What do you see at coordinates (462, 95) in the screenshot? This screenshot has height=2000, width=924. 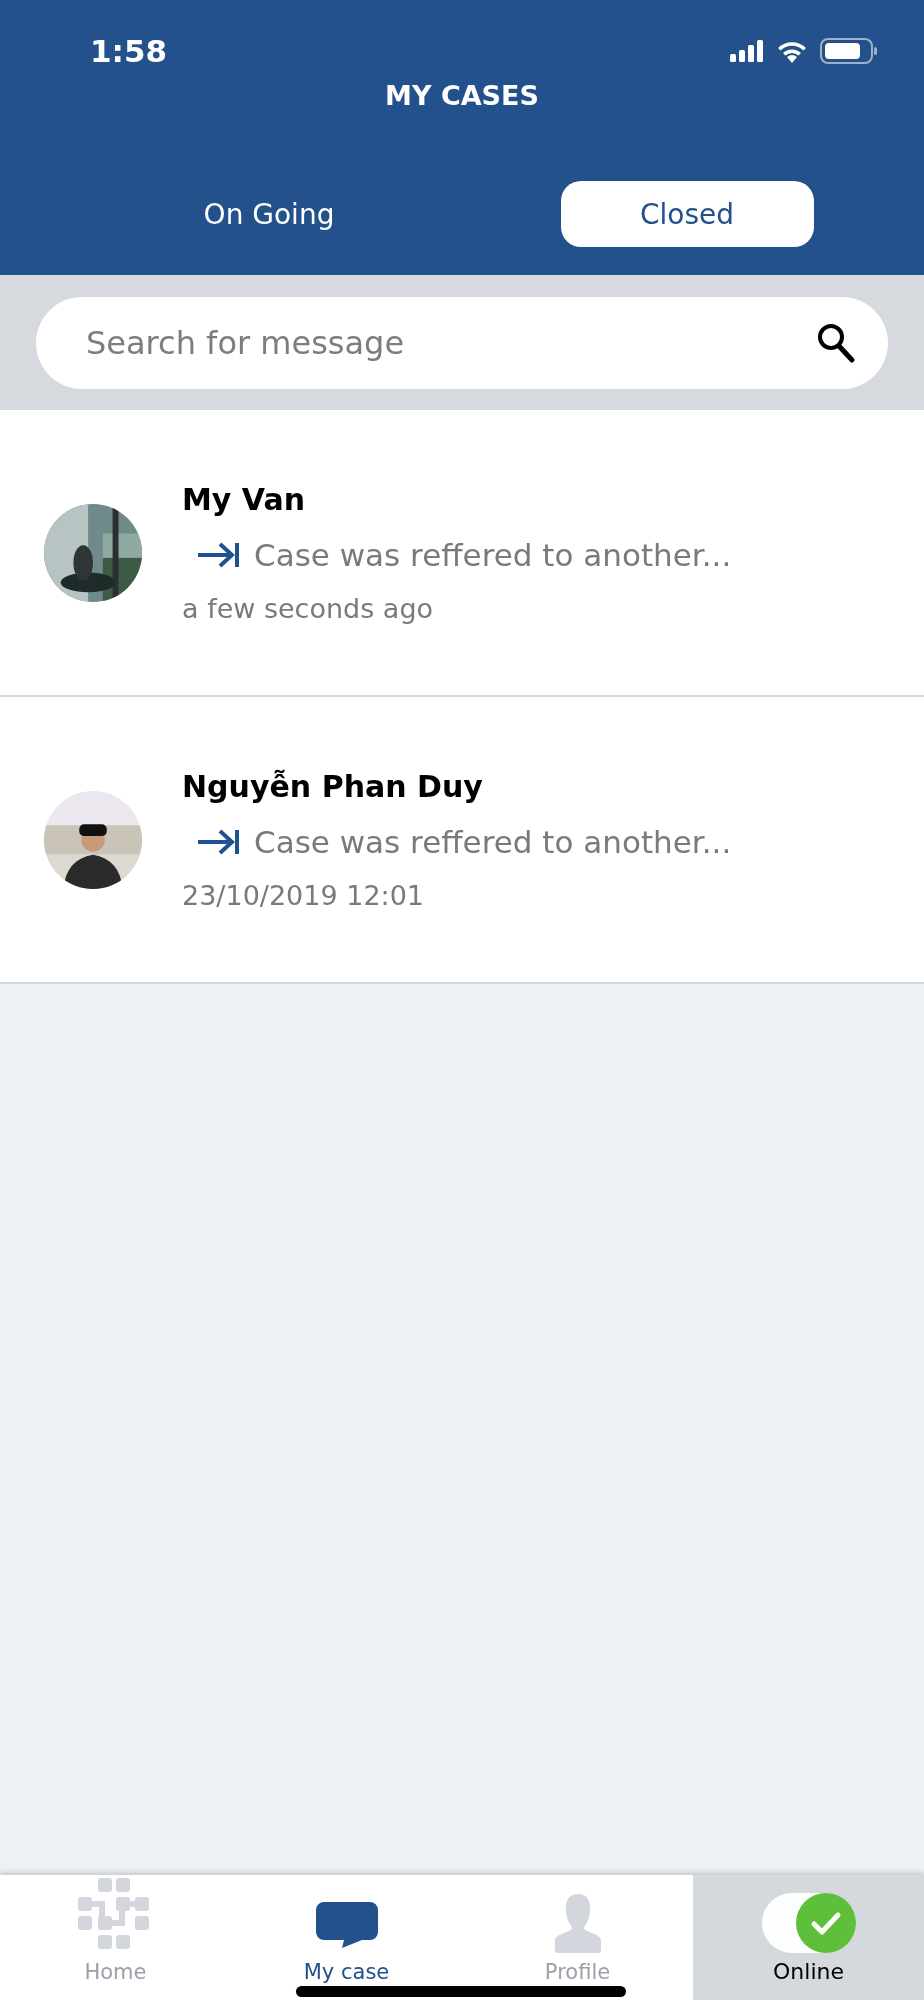 I see `screen-title: MY CASES` at bounding box center [462, 95].